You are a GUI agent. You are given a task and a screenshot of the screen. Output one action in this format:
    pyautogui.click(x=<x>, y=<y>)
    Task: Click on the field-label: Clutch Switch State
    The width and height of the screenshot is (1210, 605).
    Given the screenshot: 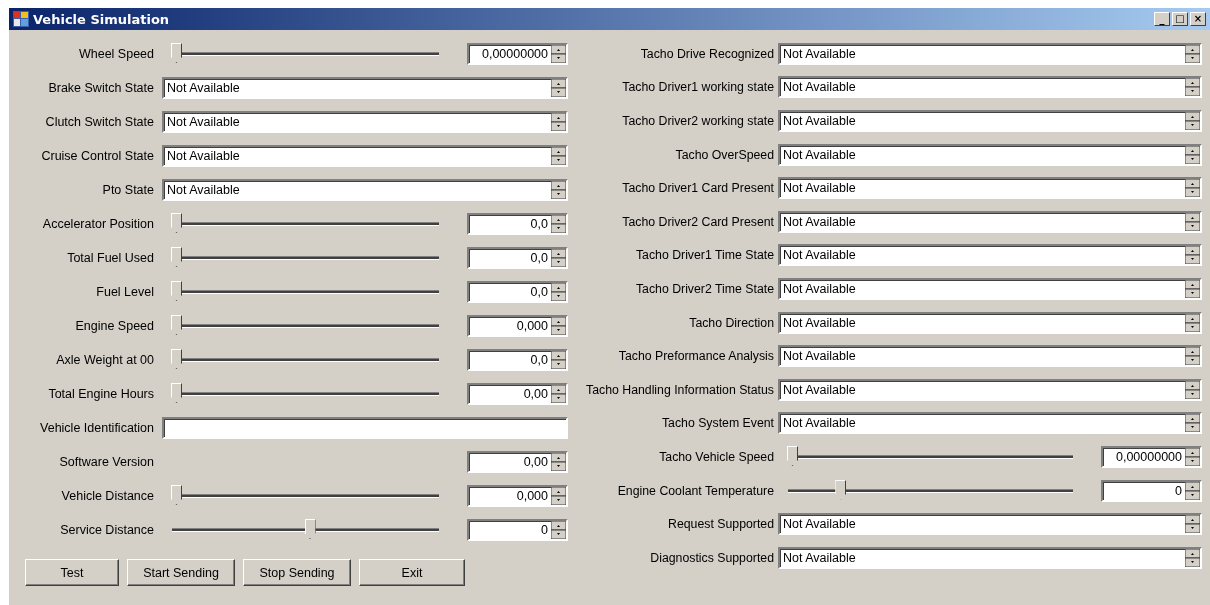 What is the action you would take?
    pyautogui.click(x=99, y=122)
    